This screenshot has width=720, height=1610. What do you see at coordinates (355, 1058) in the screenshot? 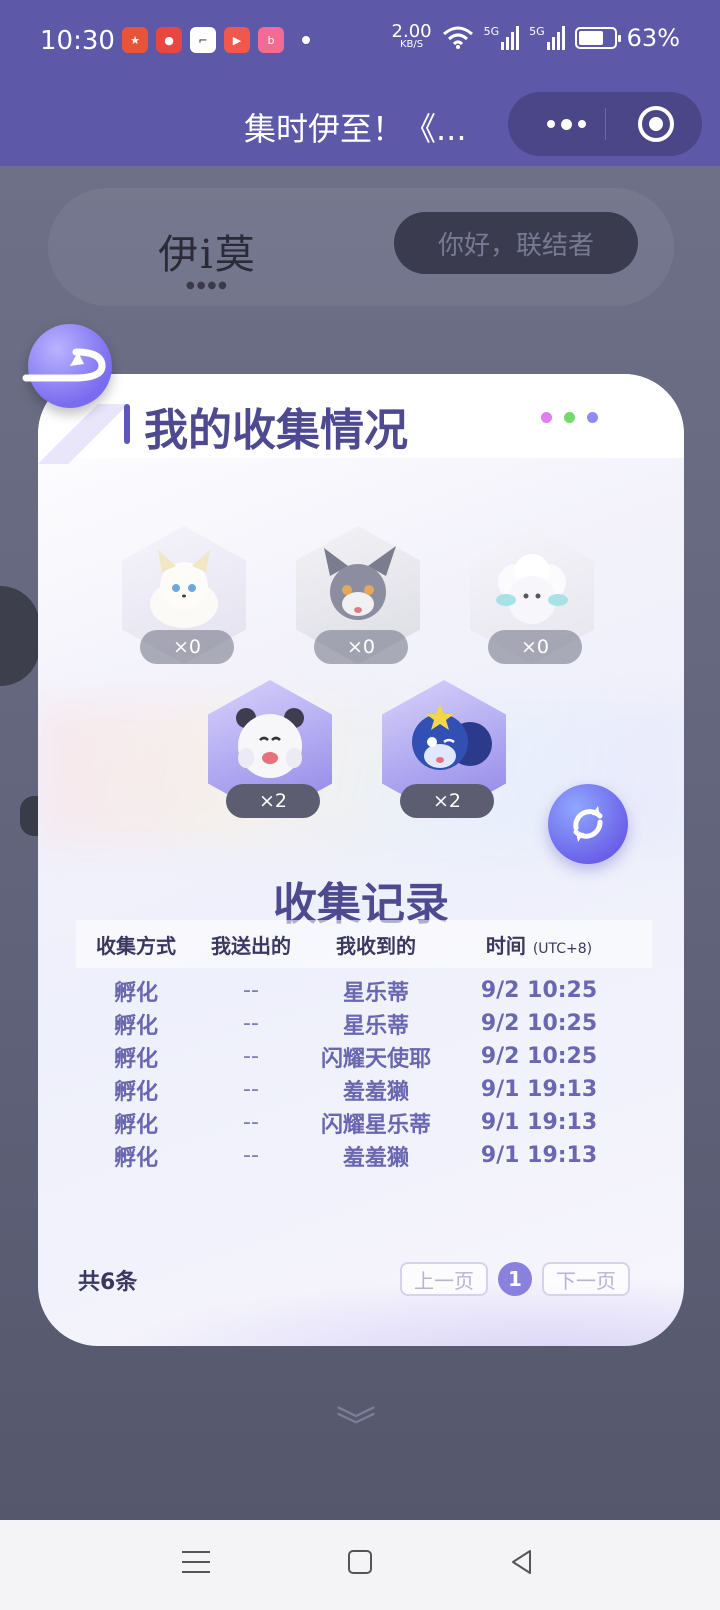
I see `table-row: 孵化 -- 闪耀天使耶 9/2 10:25` at bounding box center [355, 1058].